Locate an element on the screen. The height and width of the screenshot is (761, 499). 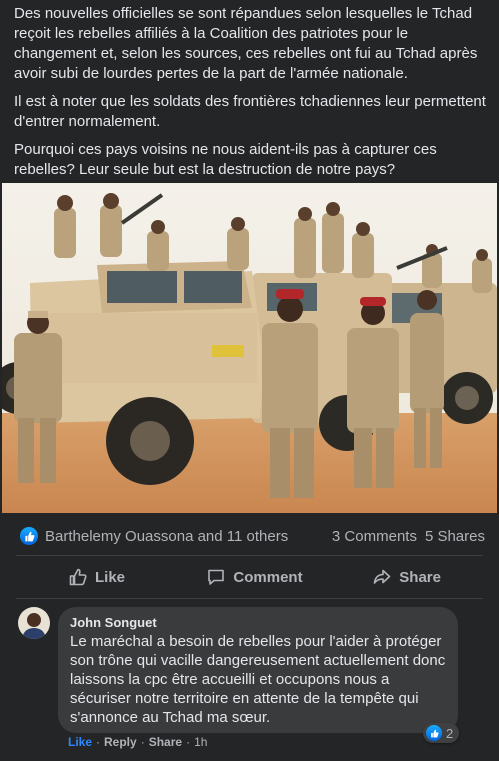
share-icon is located at coordinates (382, 576).